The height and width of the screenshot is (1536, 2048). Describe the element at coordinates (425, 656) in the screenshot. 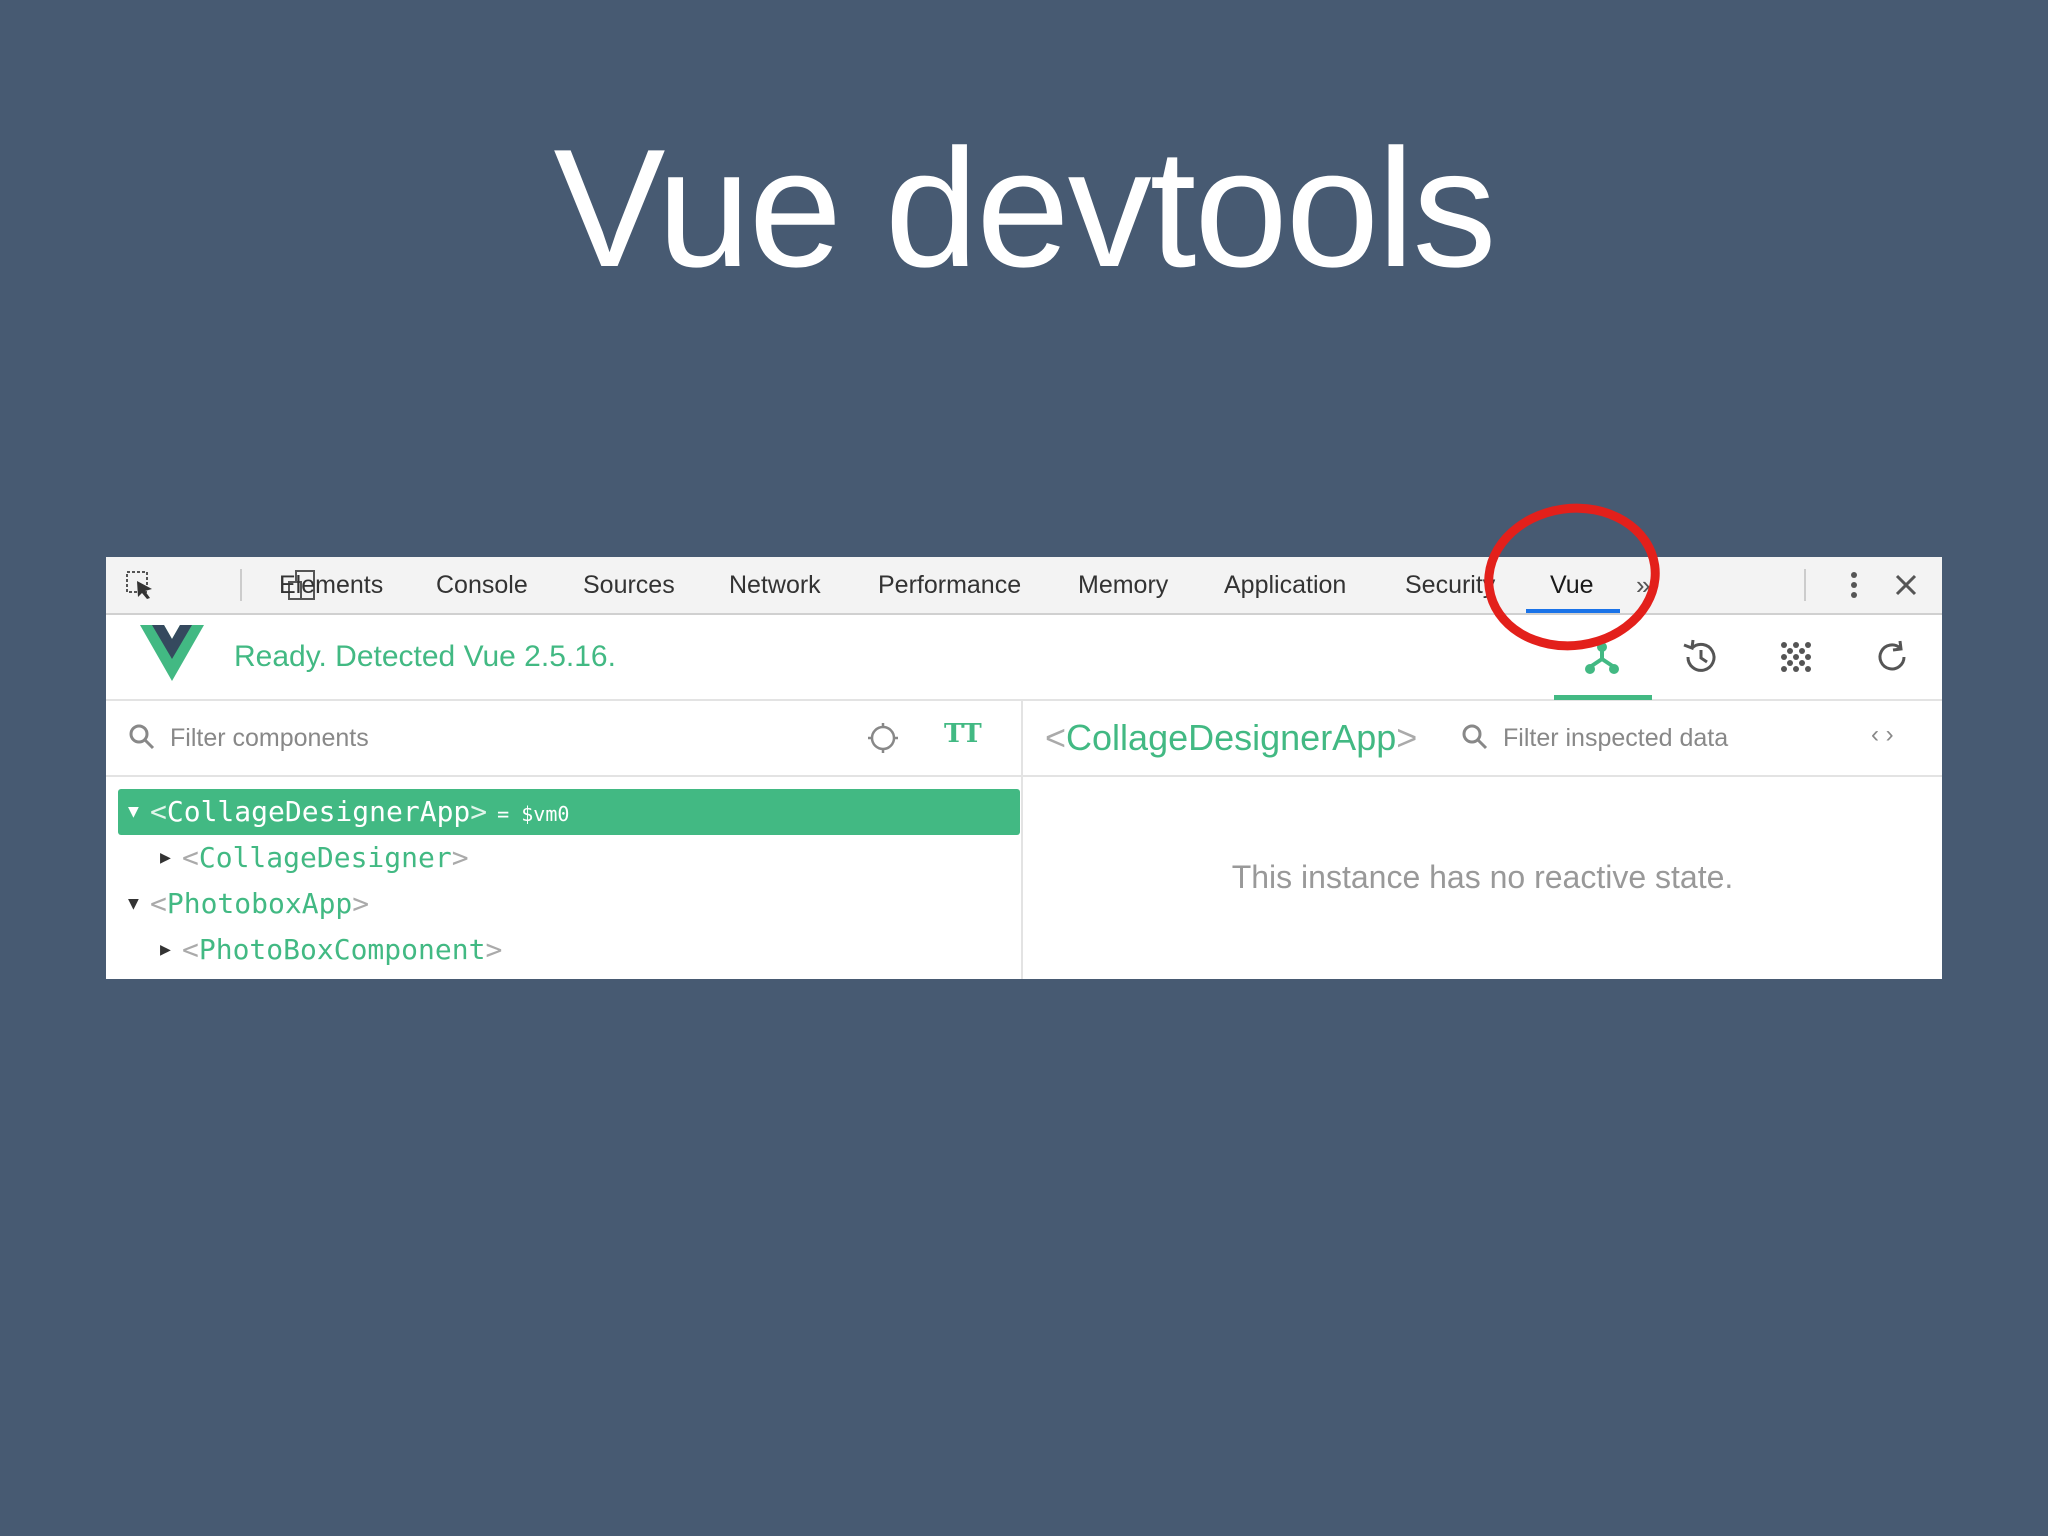

I see `vue-status-text: Ready. Detected Vue 2.5.16.` at that location.